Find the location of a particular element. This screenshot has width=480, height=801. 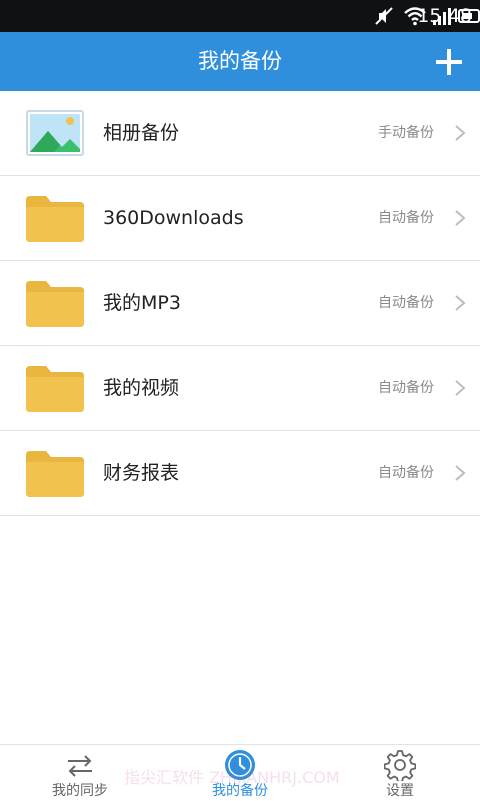

mute-icon is located at coordinates (384, 16).